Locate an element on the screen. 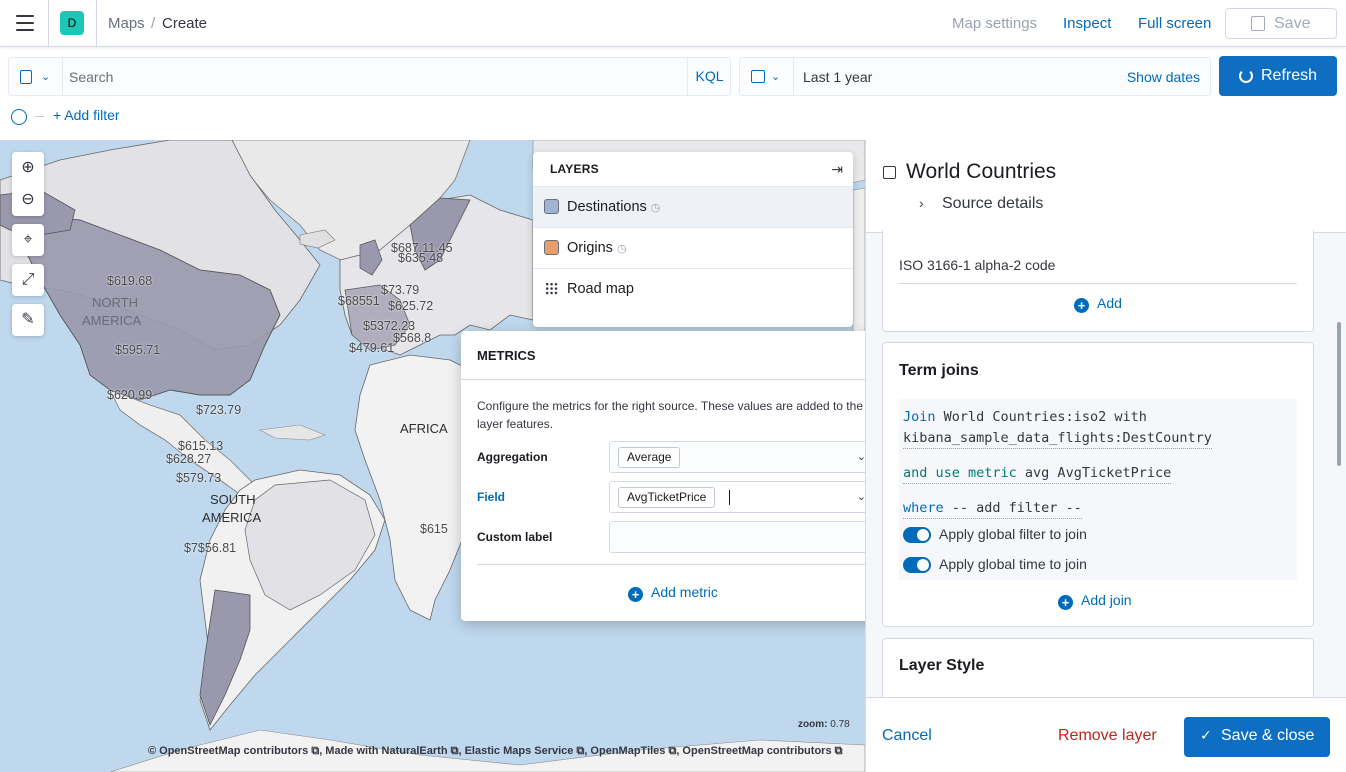 This screenshot has width=1346, height=772. price-label: $568.8 is located at coordinates (412, 338).